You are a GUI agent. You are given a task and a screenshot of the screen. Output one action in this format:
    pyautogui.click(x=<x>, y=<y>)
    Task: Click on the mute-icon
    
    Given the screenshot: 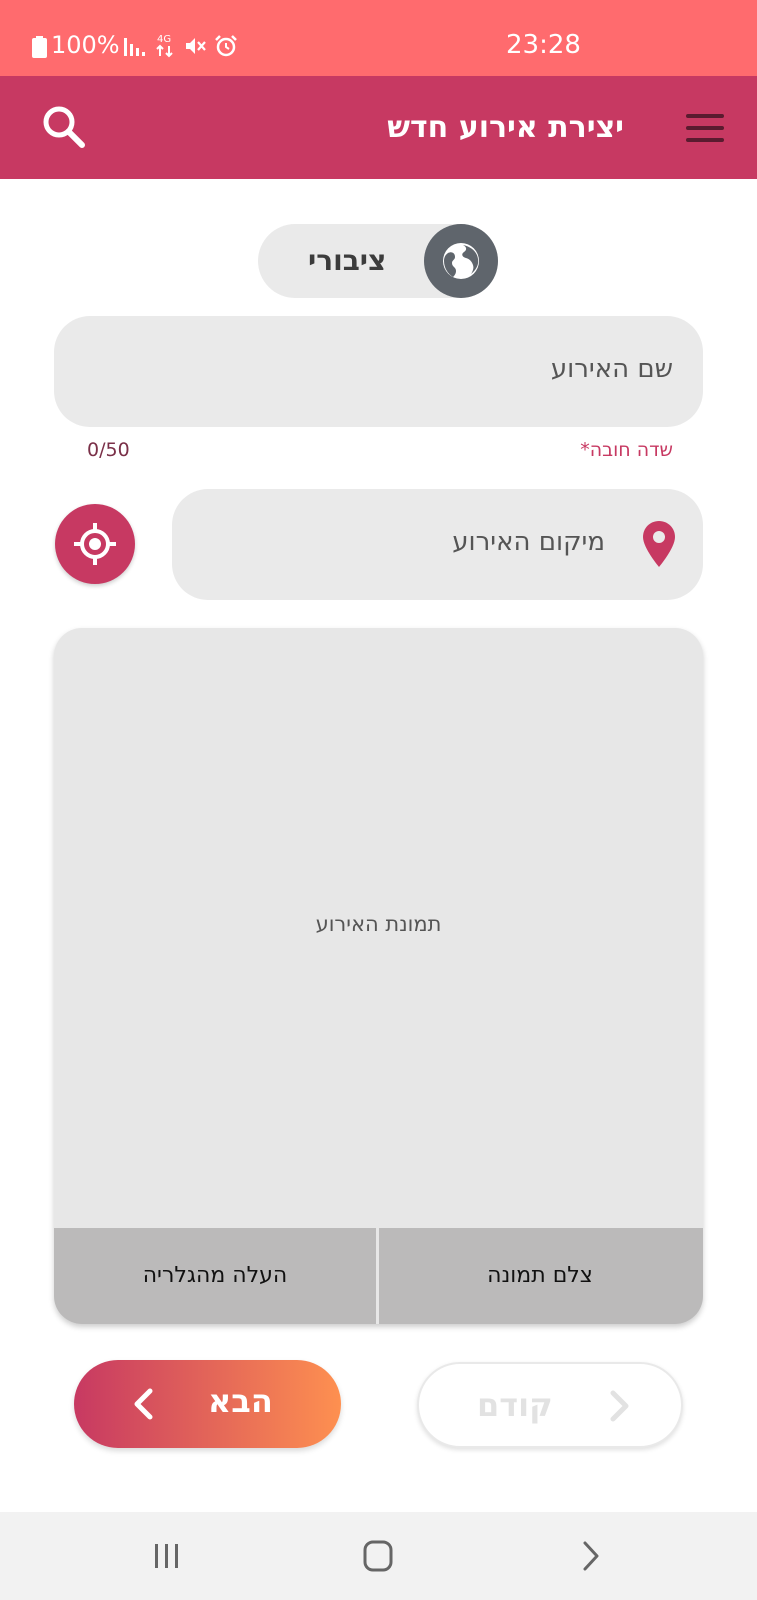 What is the action you would take?
    pyautogui.click(x=196, y=46)
    